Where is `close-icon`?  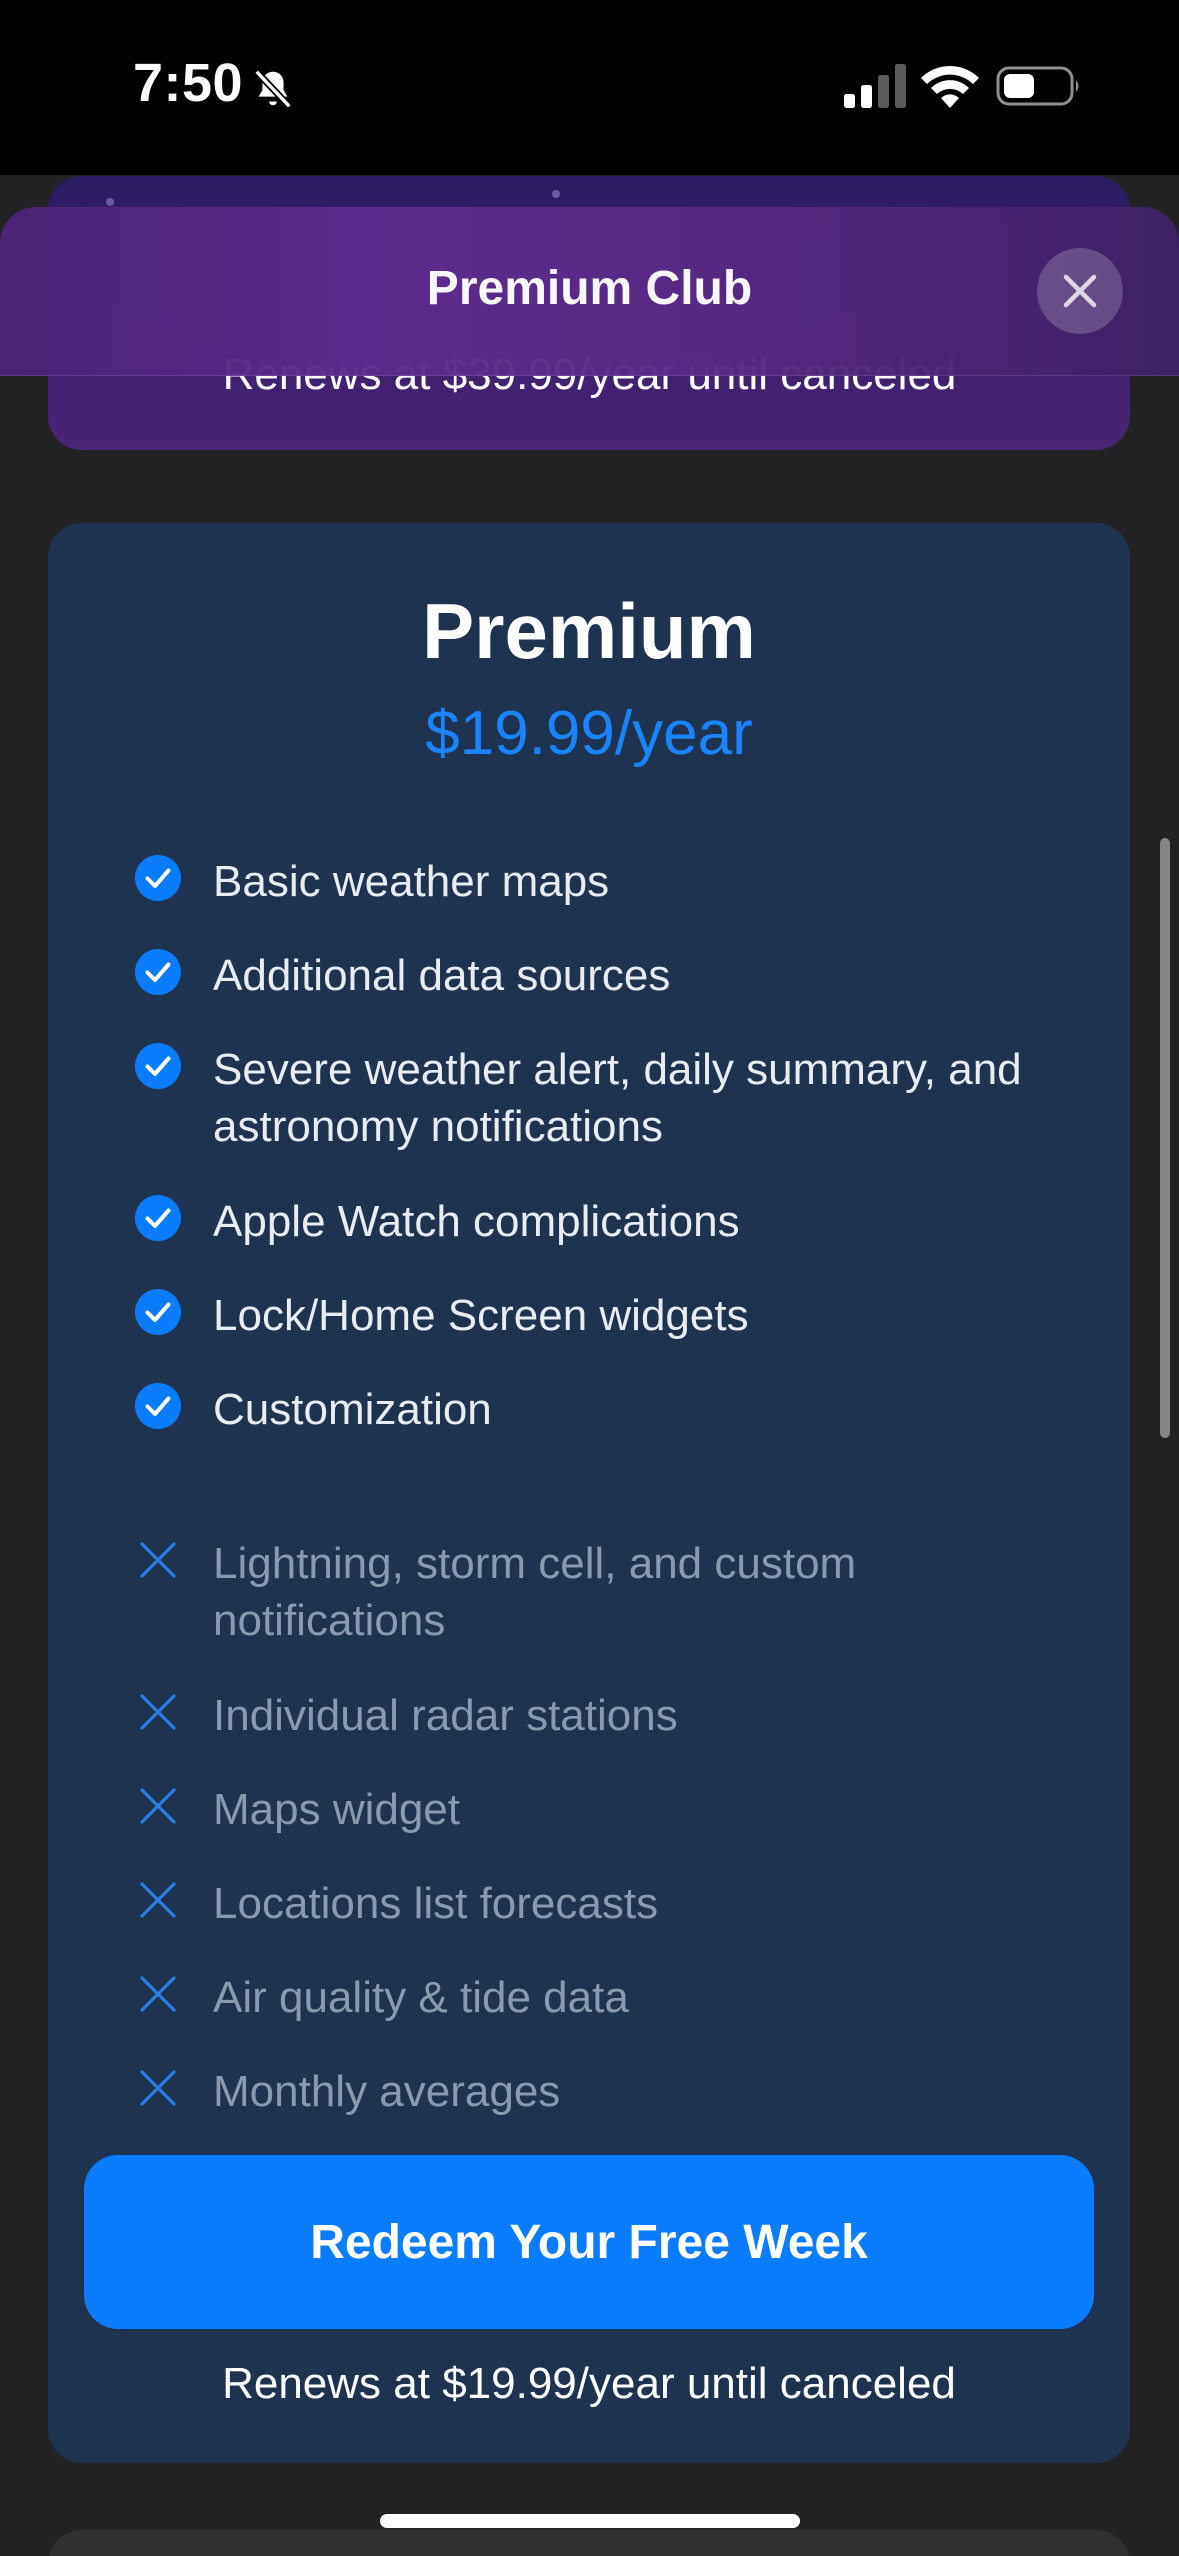
close-icon is located at coordinates (1080, 291).